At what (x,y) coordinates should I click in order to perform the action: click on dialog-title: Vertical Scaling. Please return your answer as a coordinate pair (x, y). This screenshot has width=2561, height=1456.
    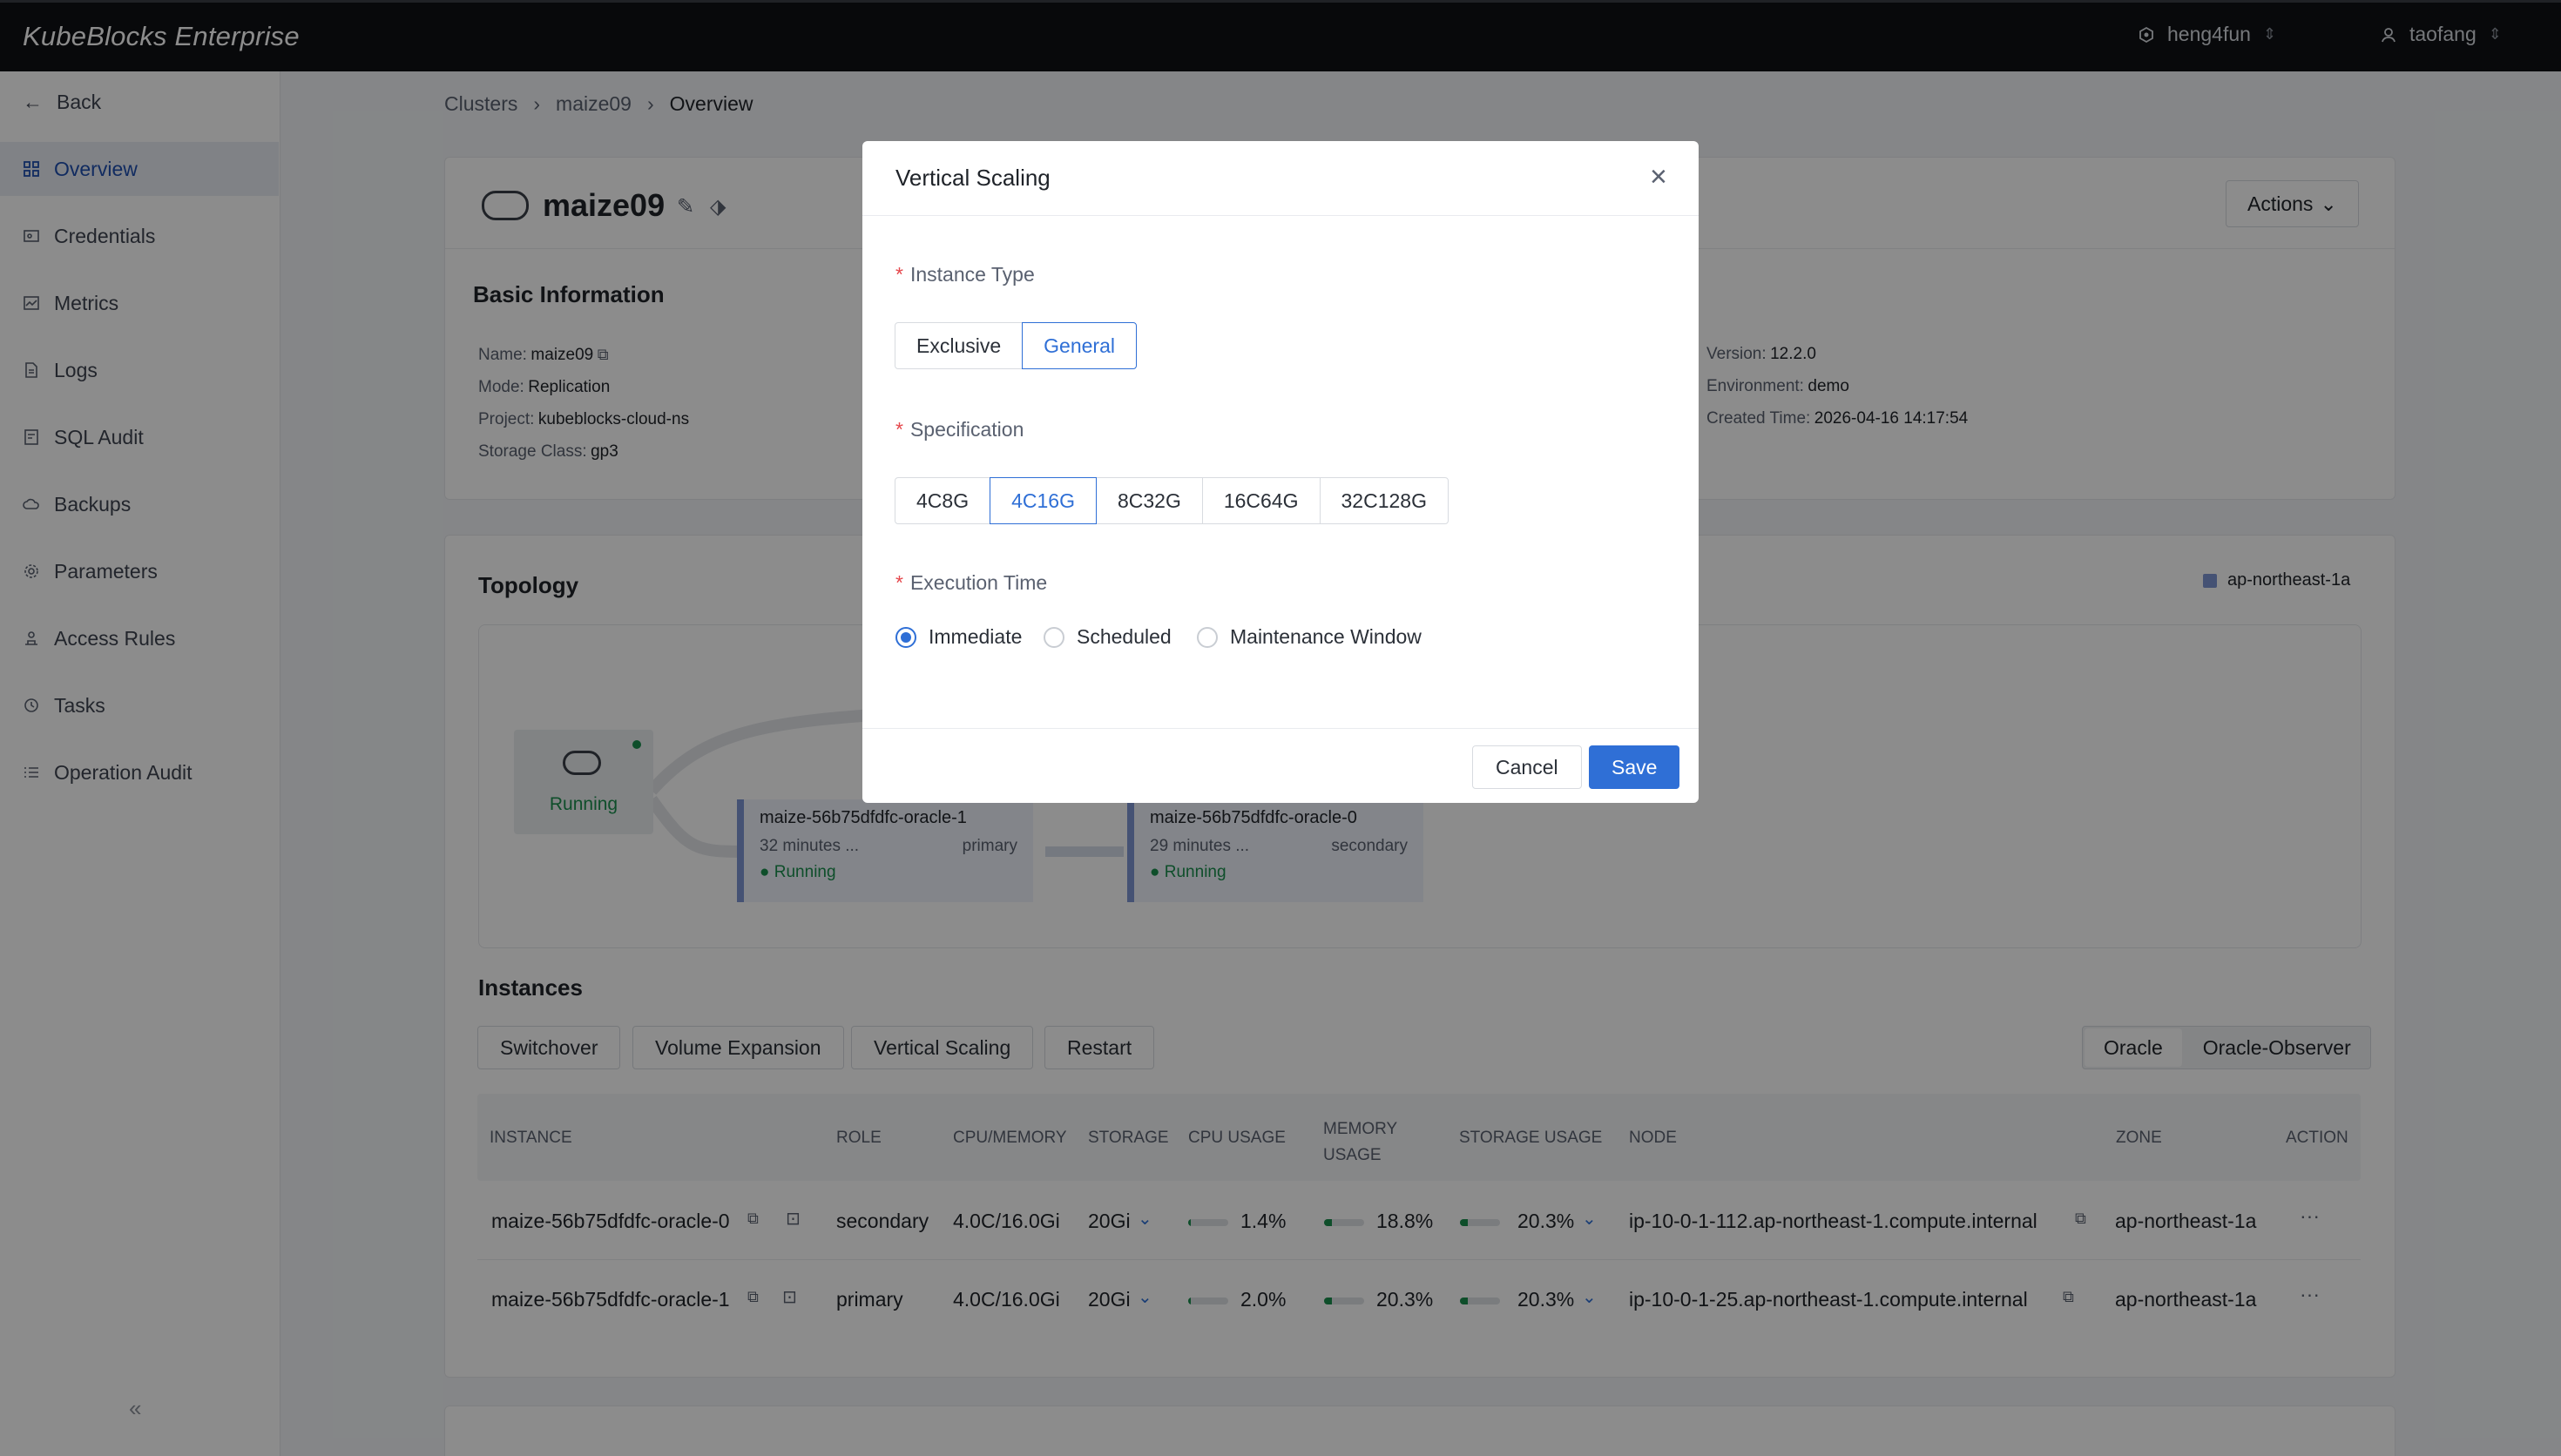
    Looking at the image, I should click on (1280, 178).